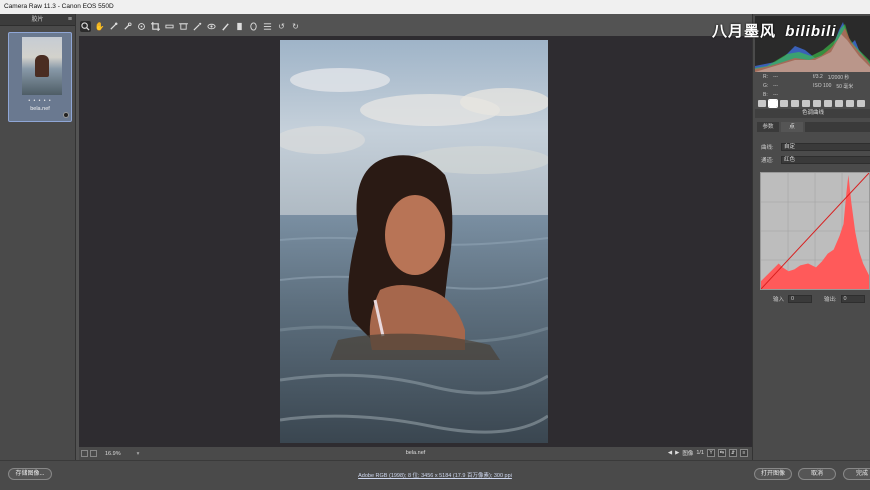 This screenshot has height=490, width=870. I want to click on tab-presets-icon, so click(850, 103).